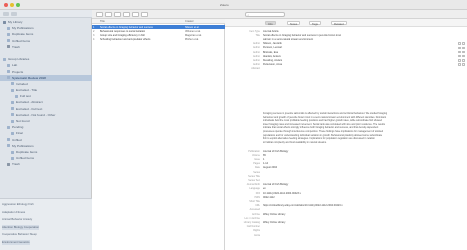  What do you see at coordinates (117, 14) in the screenshot?
I see `new-note-button` at bounding box center [117, 14].